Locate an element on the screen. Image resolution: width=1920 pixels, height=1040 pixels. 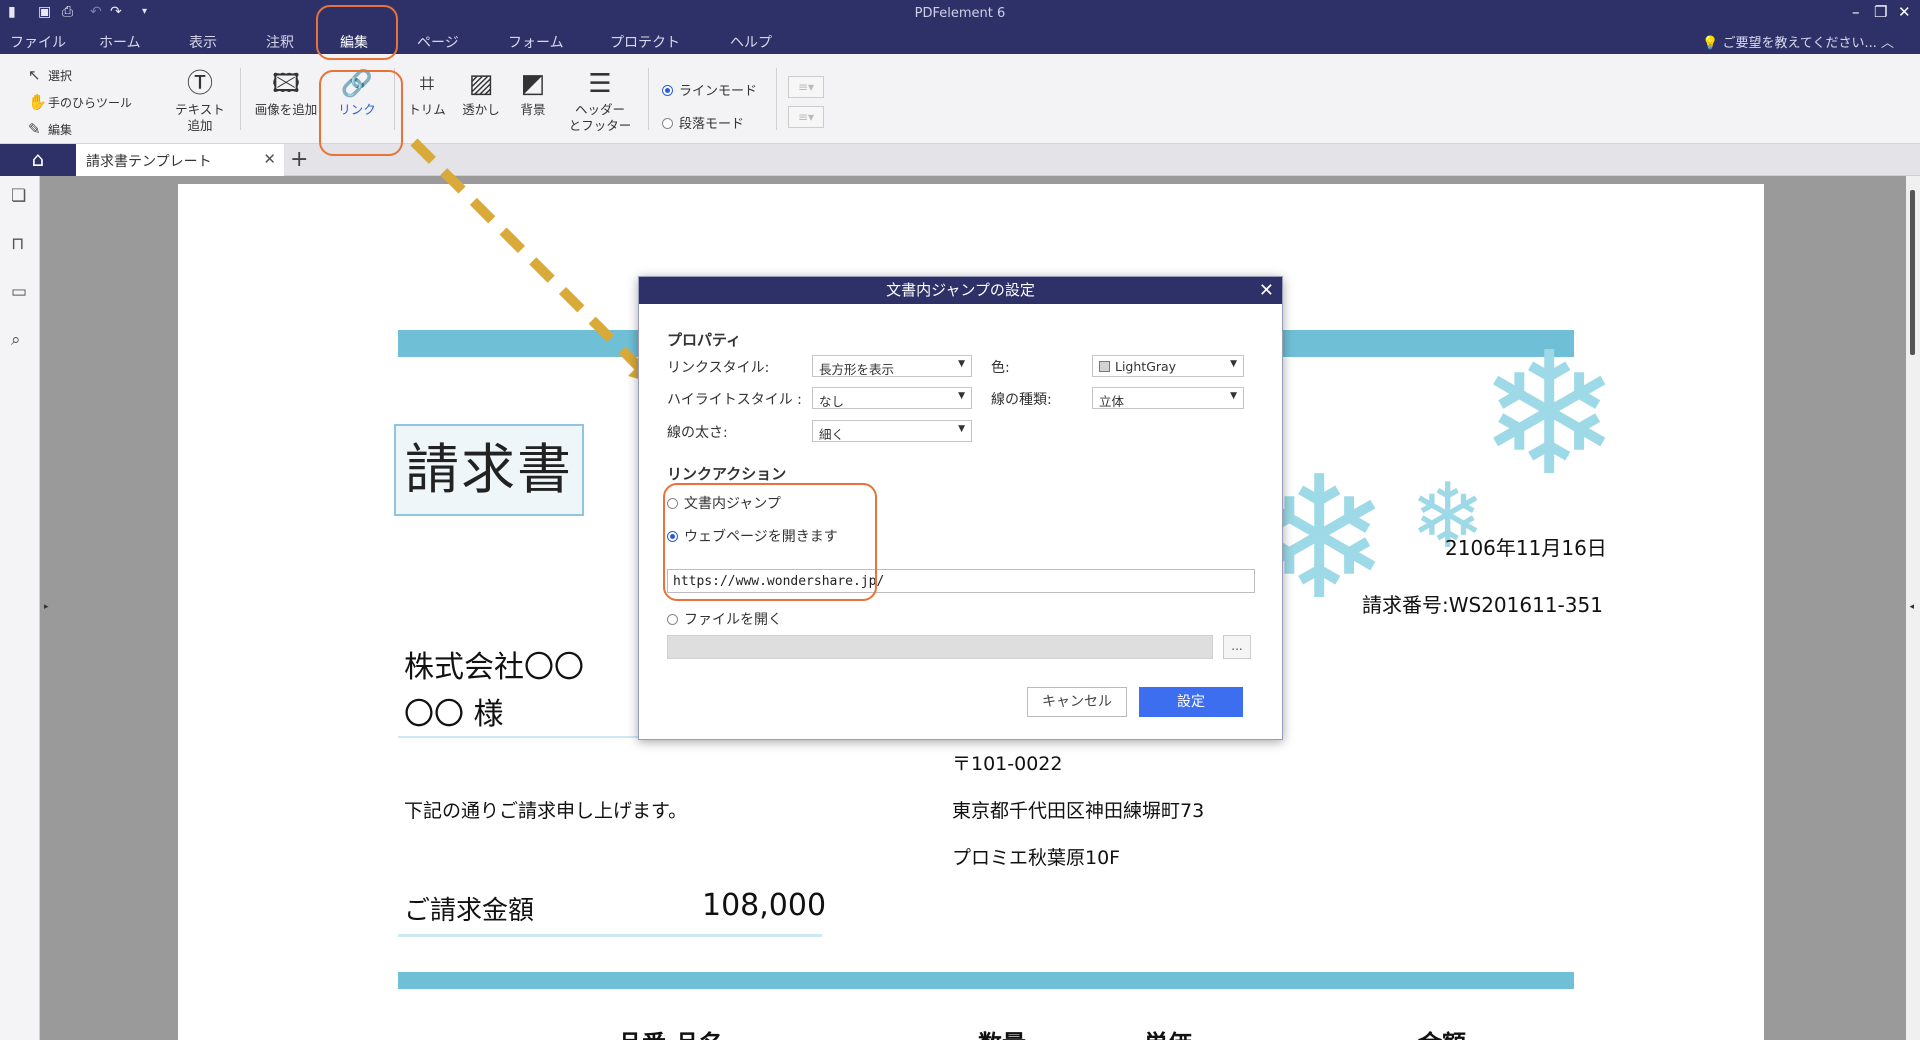
file-path-input is located at coordinates (940, 647).